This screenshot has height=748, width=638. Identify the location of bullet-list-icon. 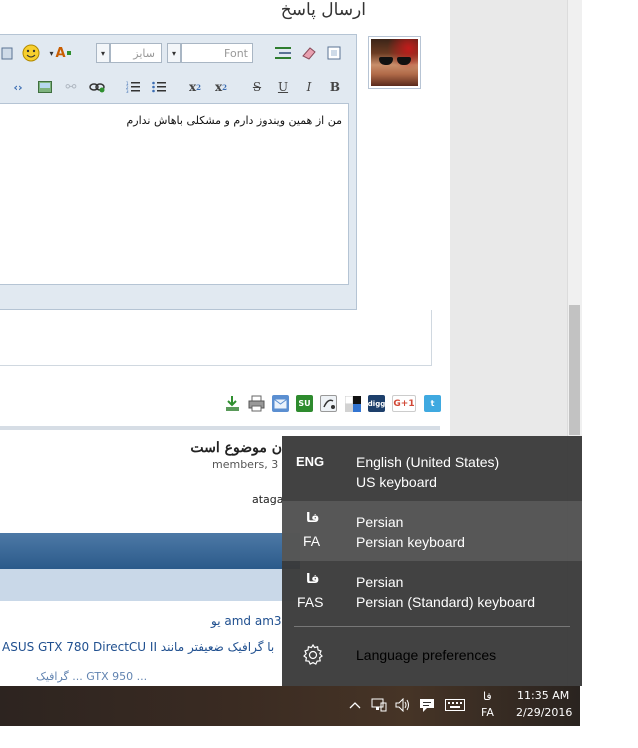
(159, 87).